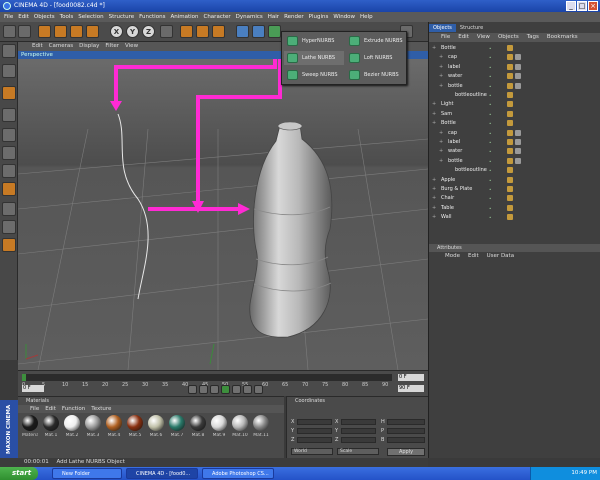 Image resolution: width=600 pixels, height=480 pixels. What do you see at coordinates (90, 17) in the screenshot?
I see `menu-selection: Selection` at bounding box center [90, 17].